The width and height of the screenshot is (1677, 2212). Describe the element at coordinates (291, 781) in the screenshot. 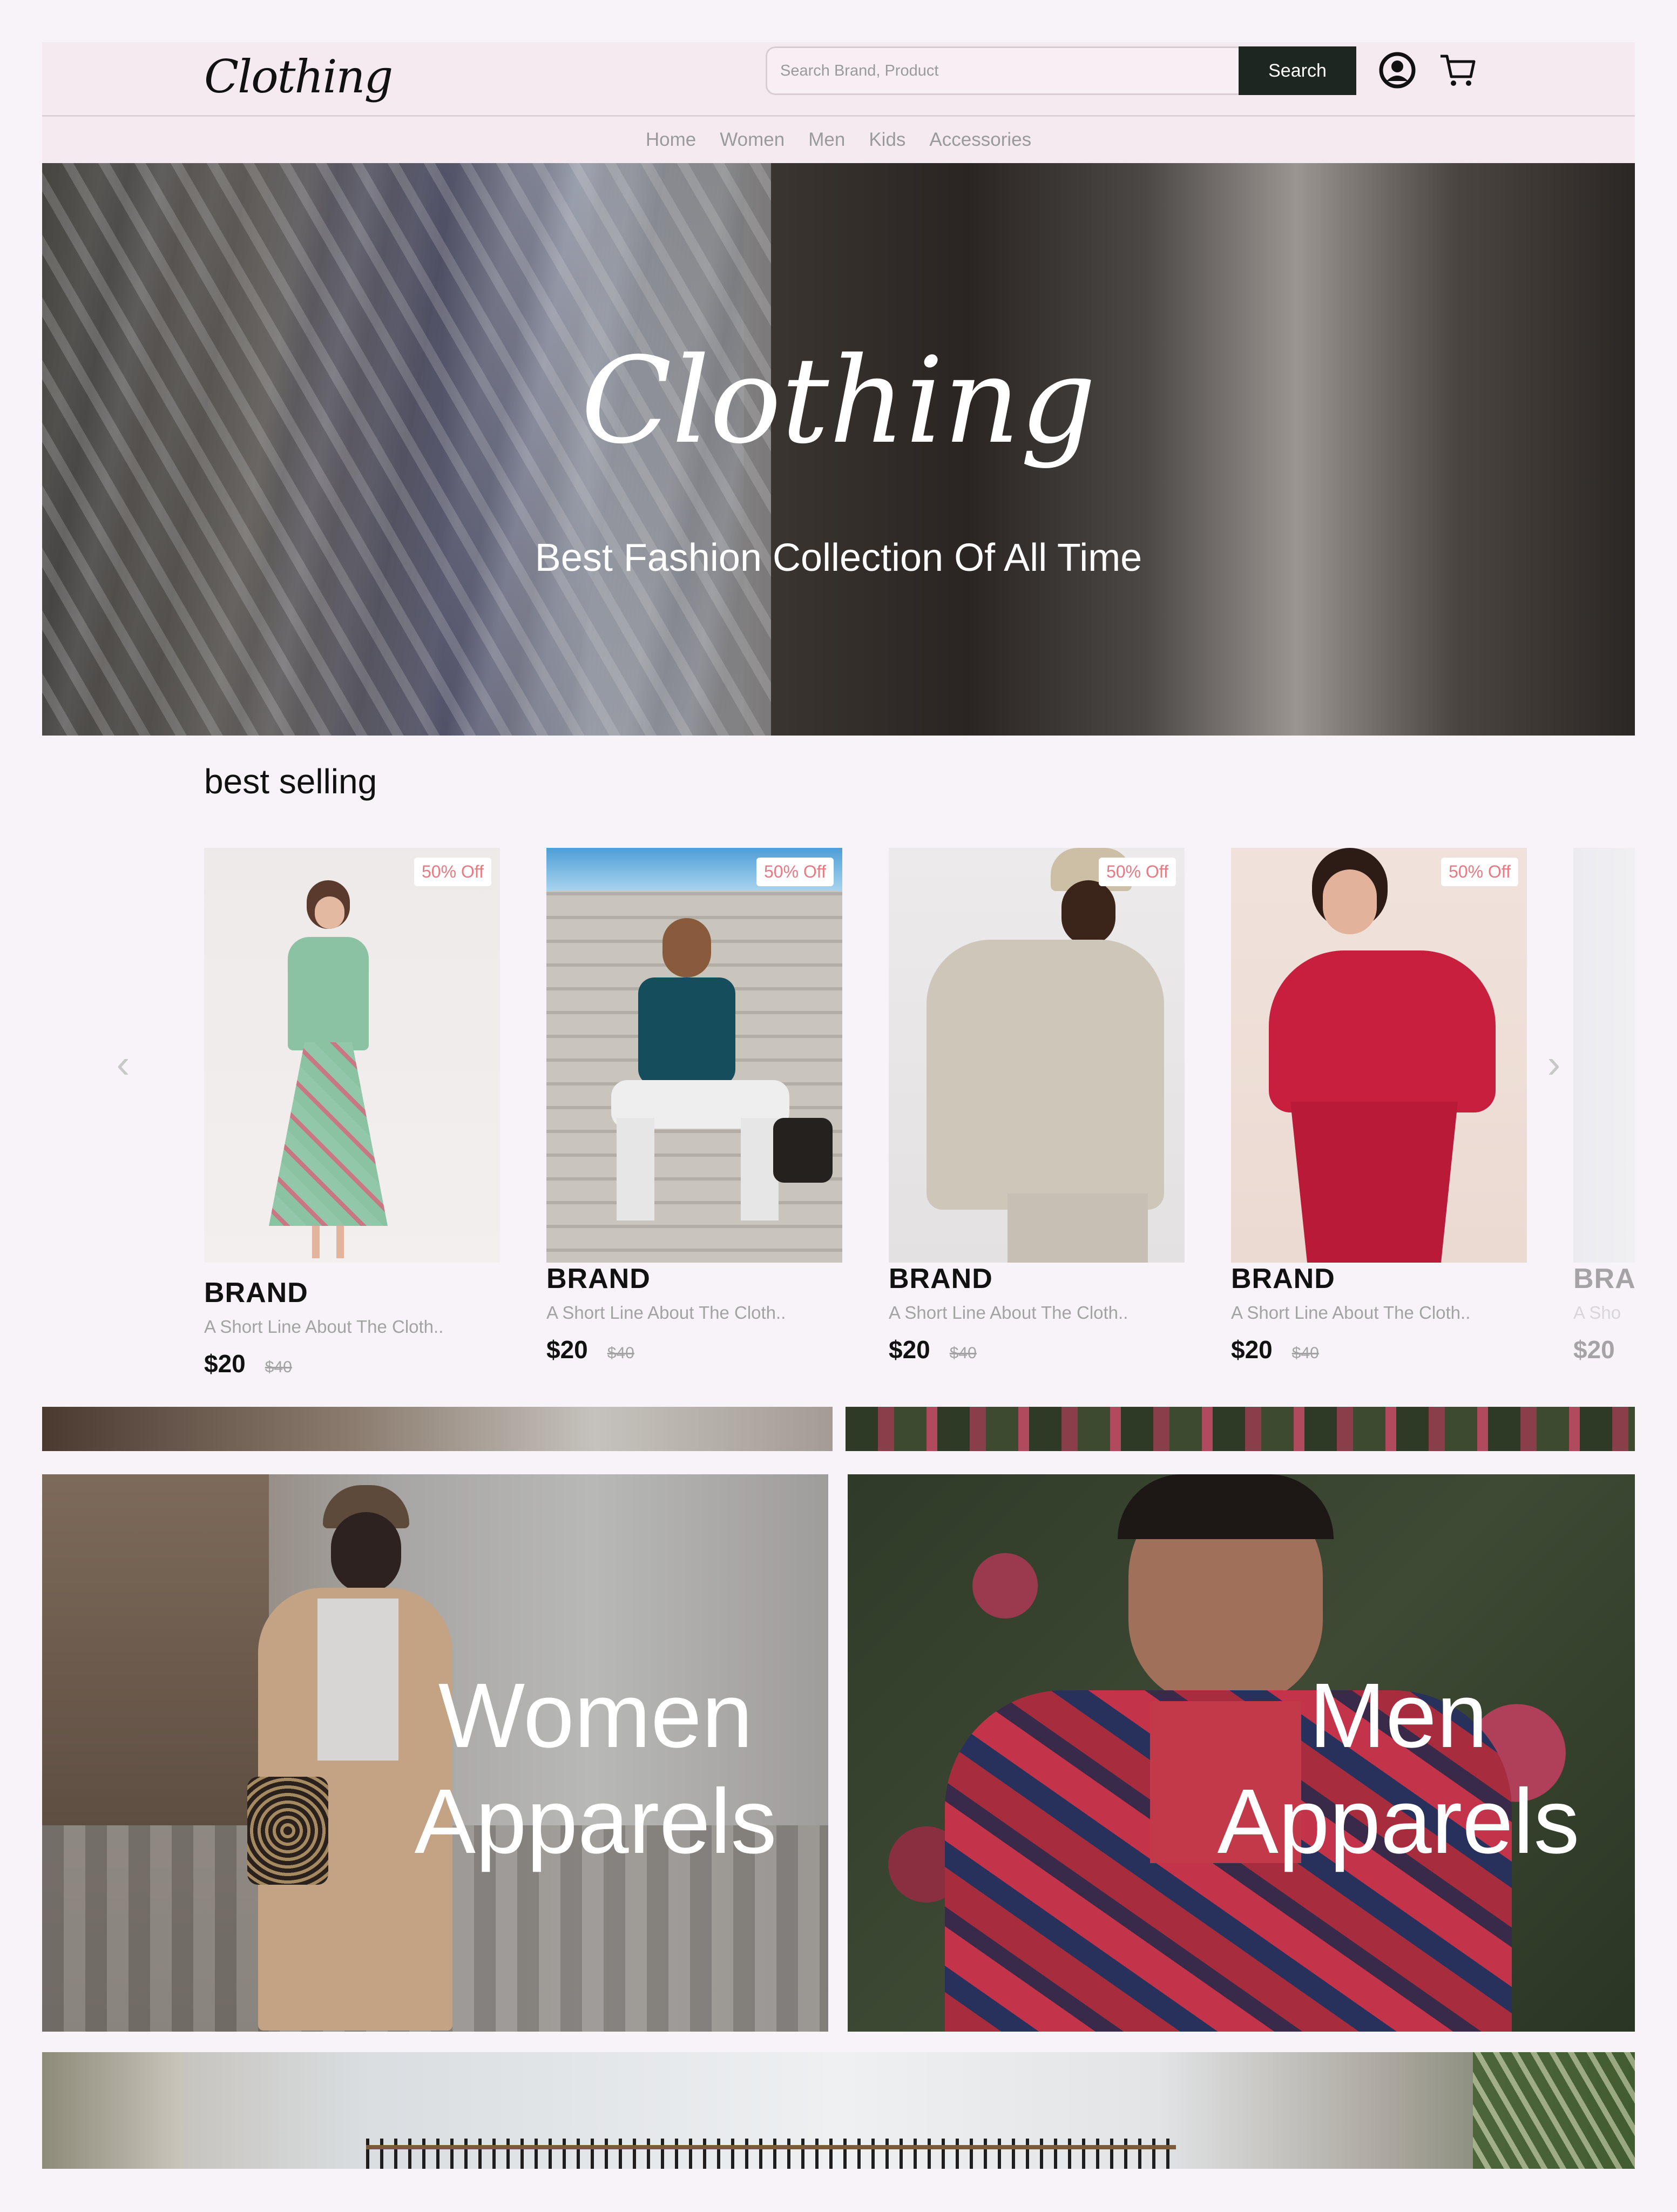

I see `section-title: best selling` at that location.